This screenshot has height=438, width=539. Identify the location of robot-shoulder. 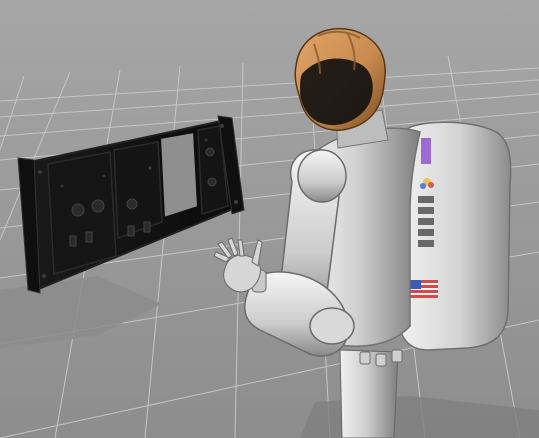
(322, 176).